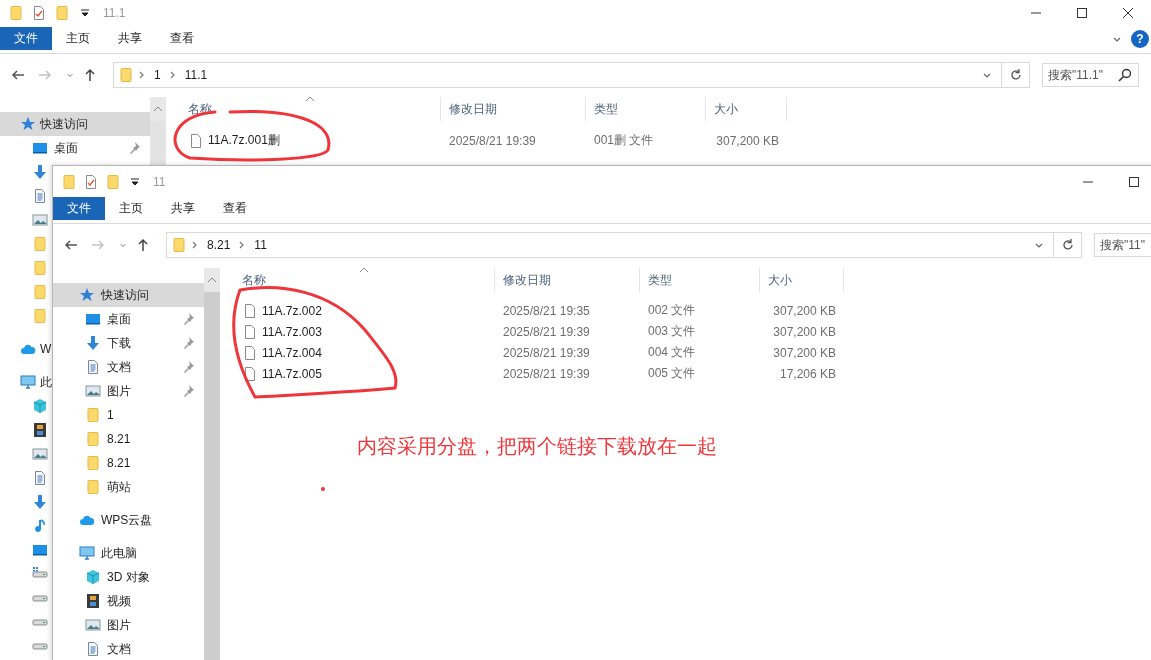 This screenshot has height=660, width=1151. What do you see at coordinates (128, 343) in the screenshot?
I see `sidebar-item: 下载` at bounding box center [128, 343].